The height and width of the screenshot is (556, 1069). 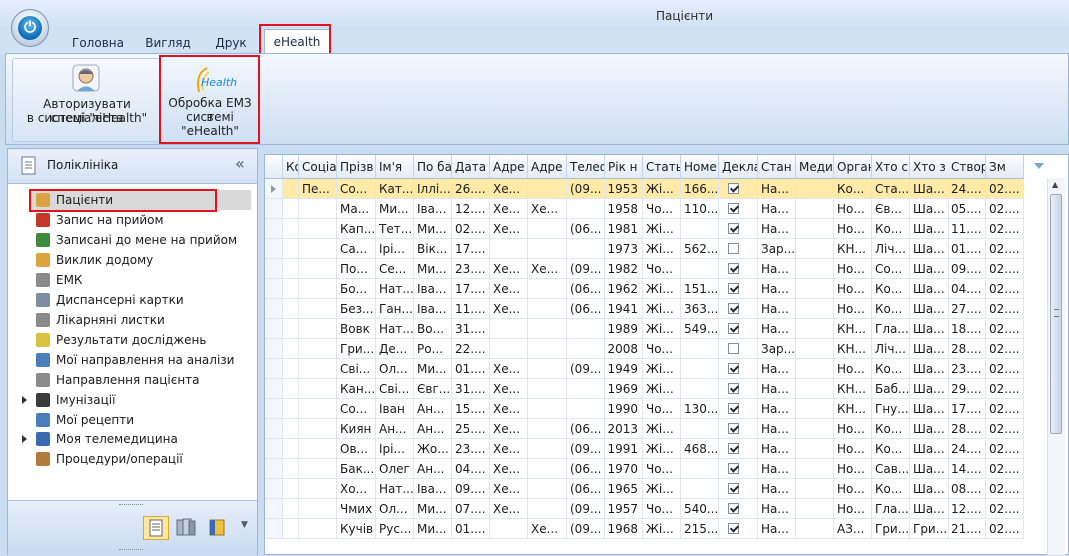 I want to click on nav-item: Мої рецепти, so click(x=85, y=420).